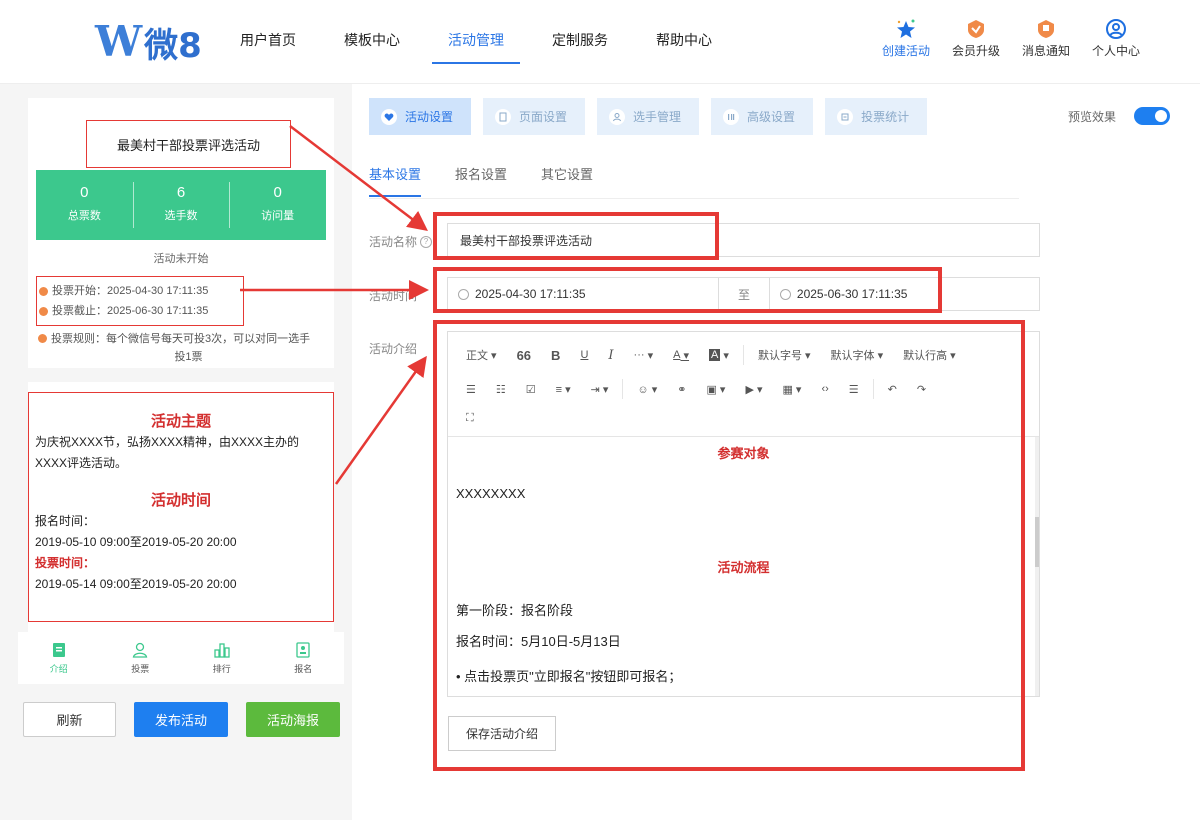  I want to click on toolbar-divider, so click(743, 355).